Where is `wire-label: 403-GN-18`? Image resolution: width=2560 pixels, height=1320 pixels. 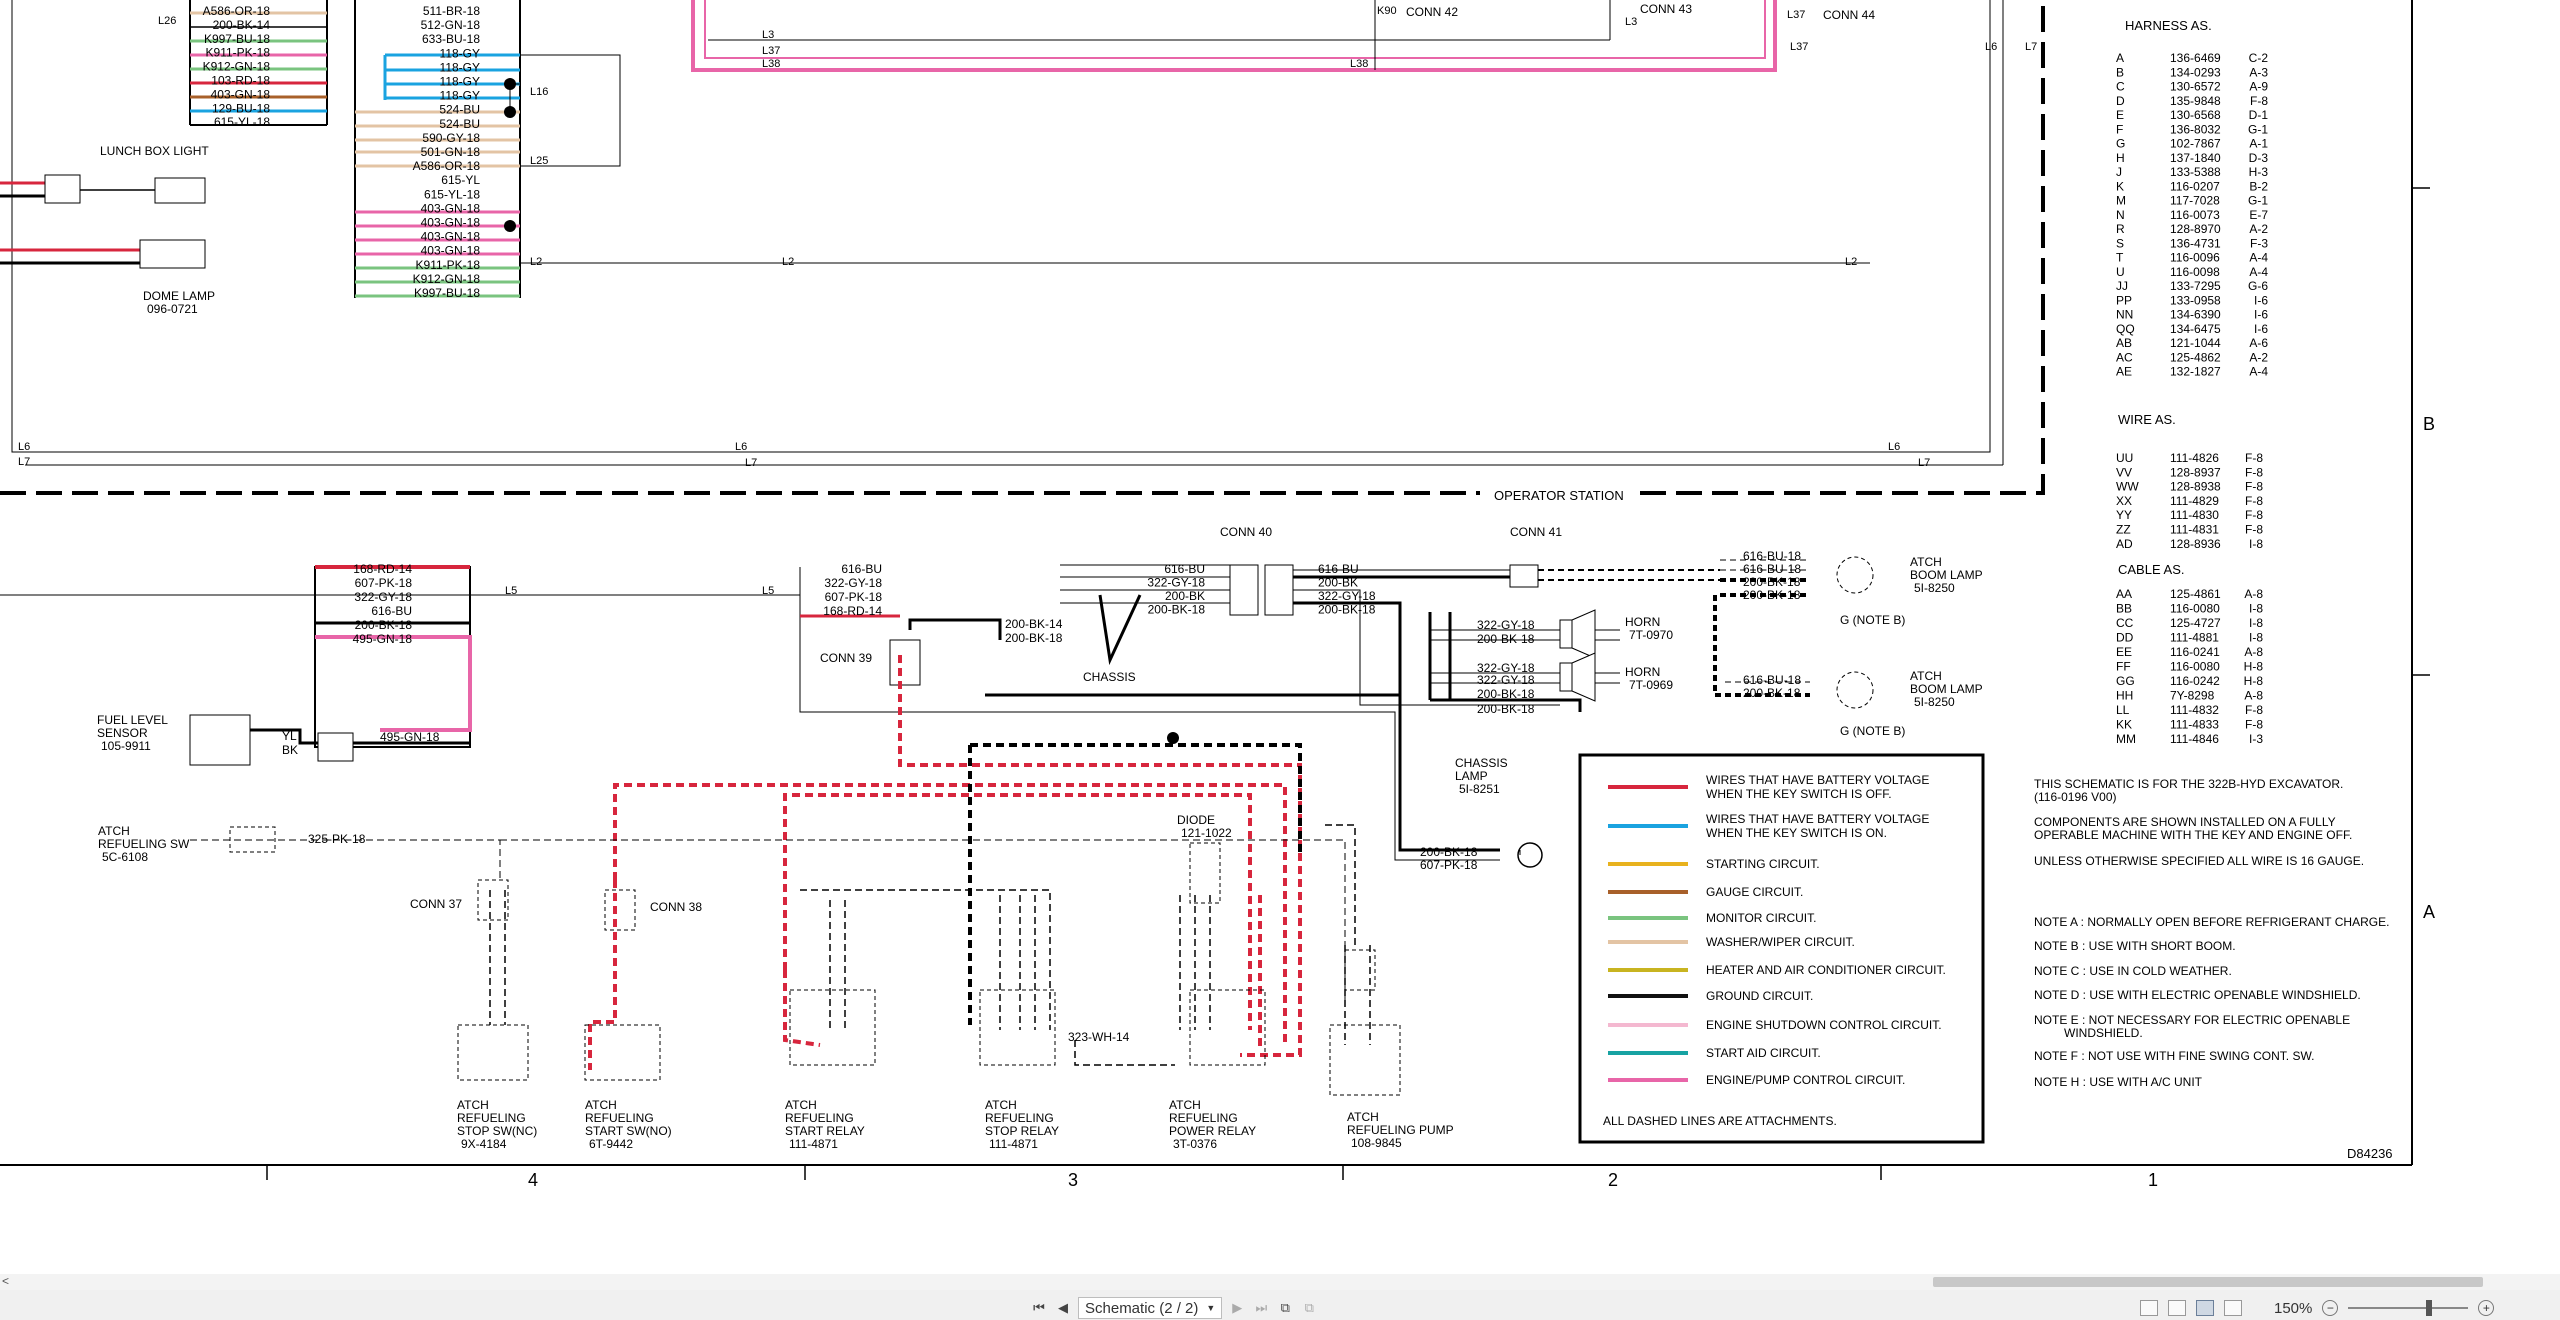
wire-label: 403-GN-18 is located at coordinates (451, 223).